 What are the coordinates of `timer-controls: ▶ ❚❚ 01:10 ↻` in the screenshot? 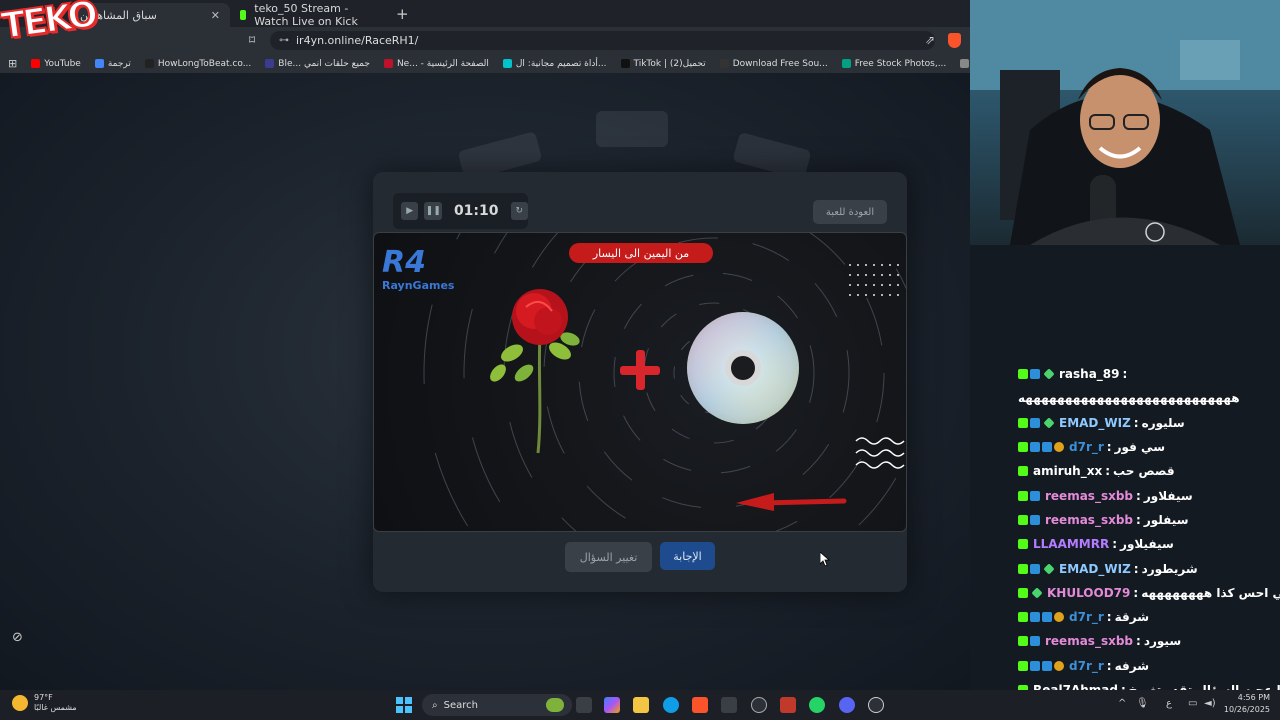 It's located at (460, 211).